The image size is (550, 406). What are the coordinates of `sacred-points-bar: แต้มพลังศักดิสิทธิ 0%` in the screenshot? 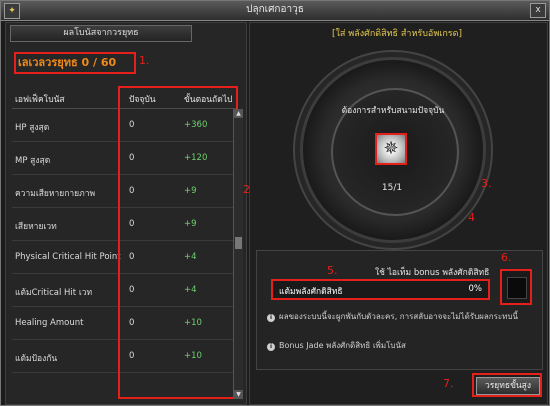 It's located at (380, 289).